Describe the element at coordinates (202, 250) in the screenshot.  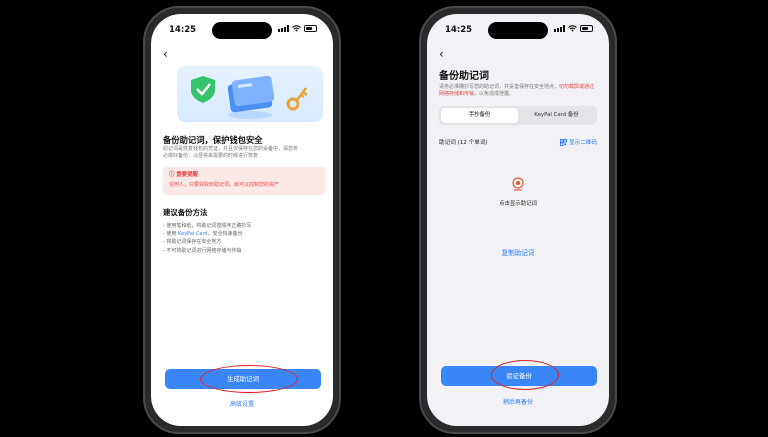
I see `method-text: - 不可将助记词进行网络存储与传输` at that location.